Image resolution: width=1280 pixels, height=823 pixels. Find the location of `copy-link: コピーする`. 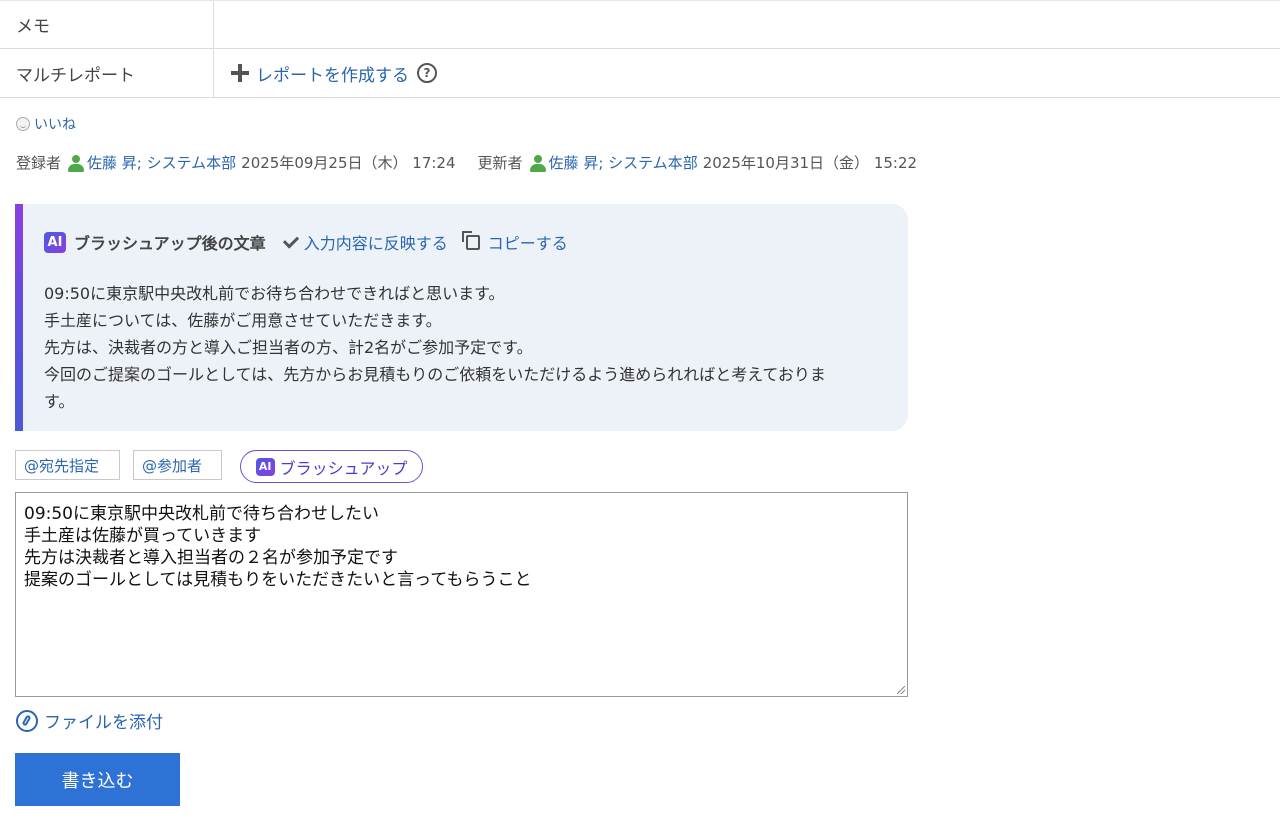

copy-link: コピーする is located at coordinates (528, 242).